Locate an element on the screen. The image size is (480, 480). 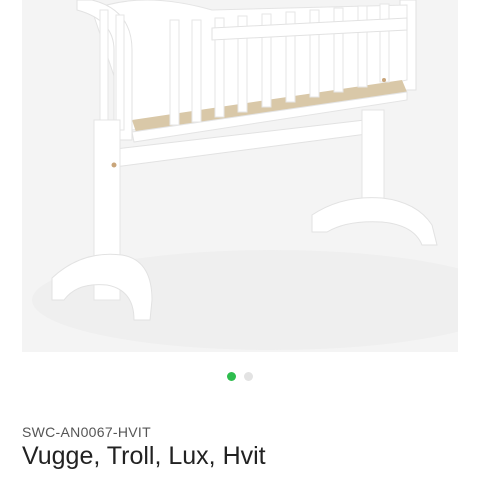
product-title: Vugge, Troll, Lux, Hvit is located at coordinates (144, 456).